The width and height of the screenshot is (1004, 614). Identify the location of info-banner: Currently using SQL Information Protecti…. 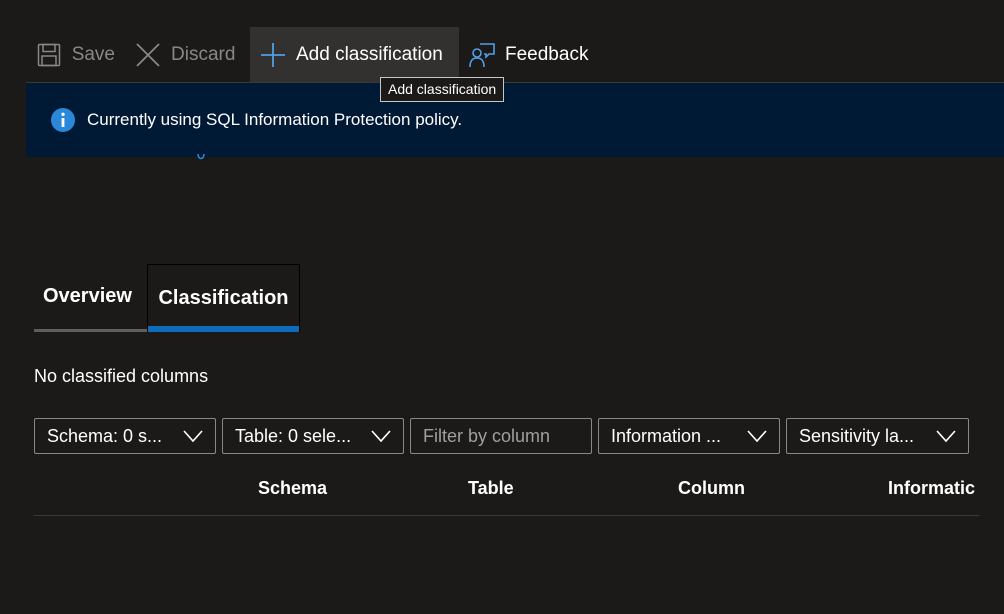
(515, 120).